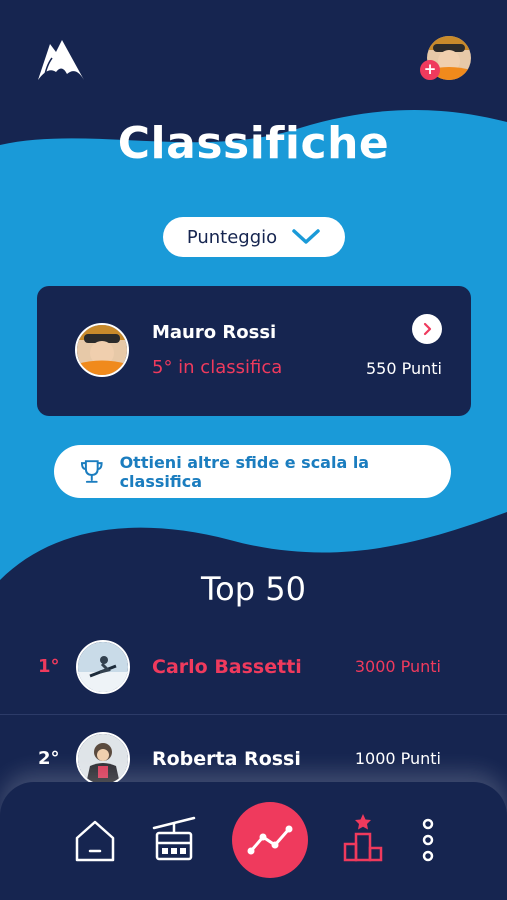 Image resolution: width=507 pixels, height=900 pixels. I want to click on nav-lifts, so click(174, 841).